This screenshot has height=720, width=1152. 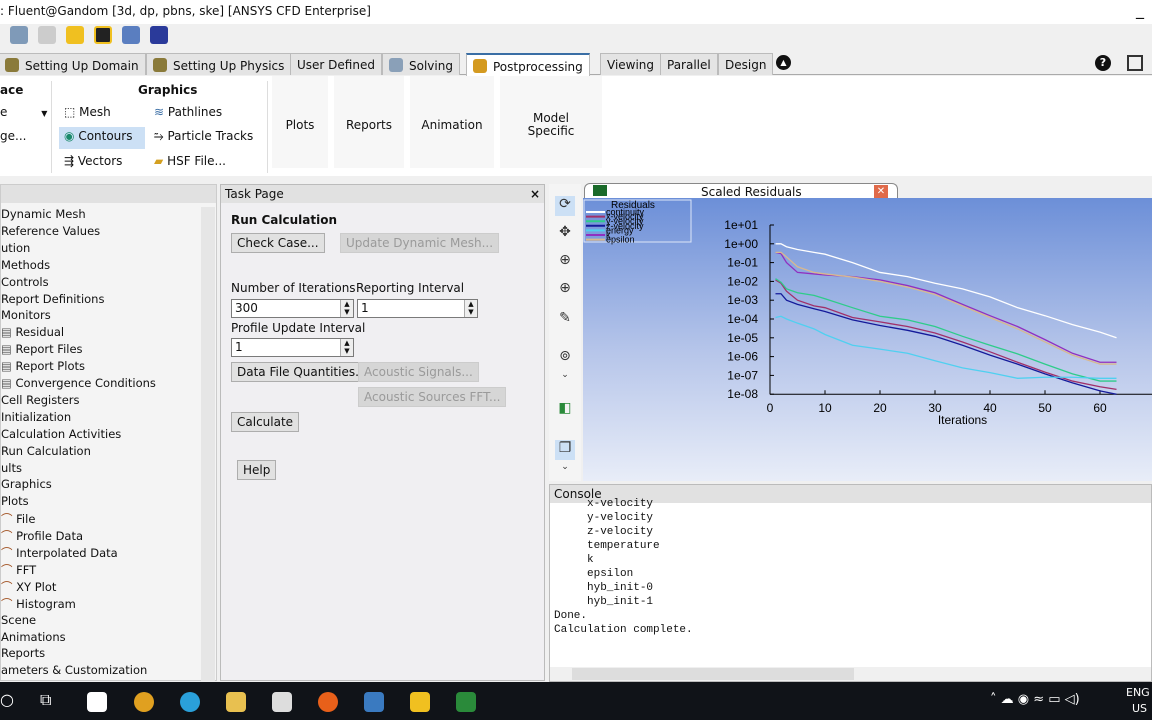 I want to click on tree-item: ⌒ FFT, so click(x=18, y=570).